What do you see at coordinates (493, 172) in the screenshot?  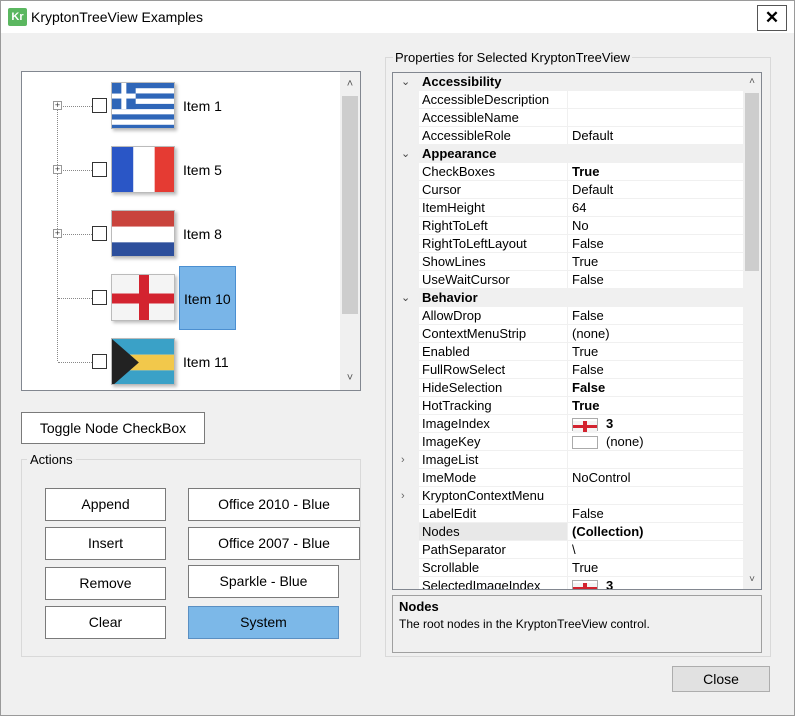 I see `property-name: CheckBoxes` at bounding box center [493, 172].